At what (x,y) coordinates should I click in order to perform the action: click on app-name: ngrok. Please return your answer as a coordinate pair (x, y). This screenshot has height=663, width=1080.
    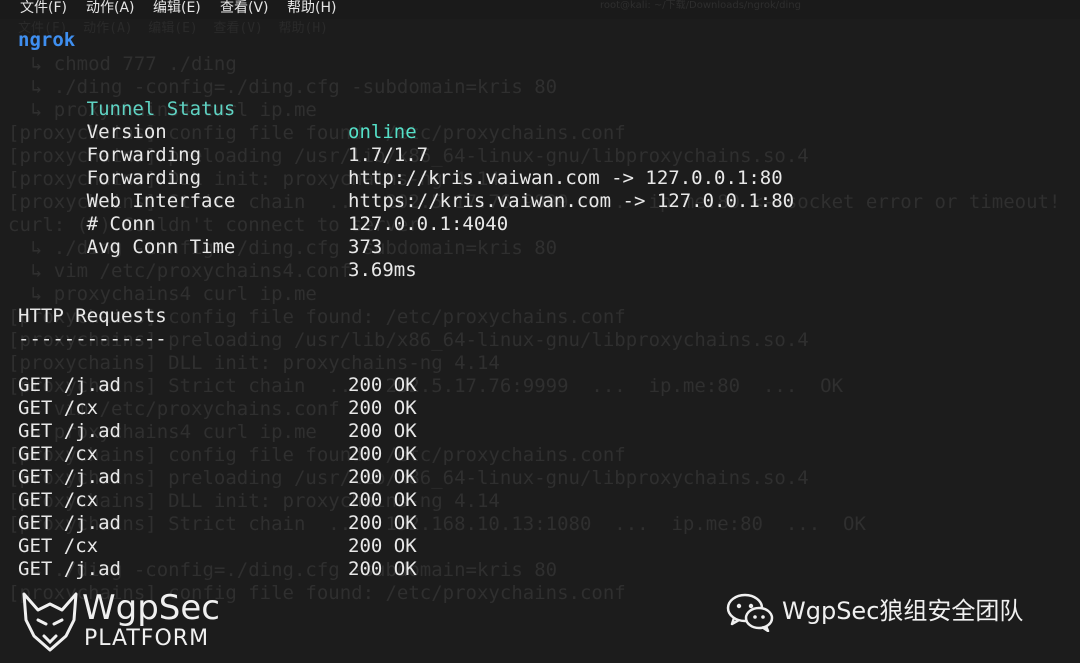
    Looking at the image, I should click on (47, 40).